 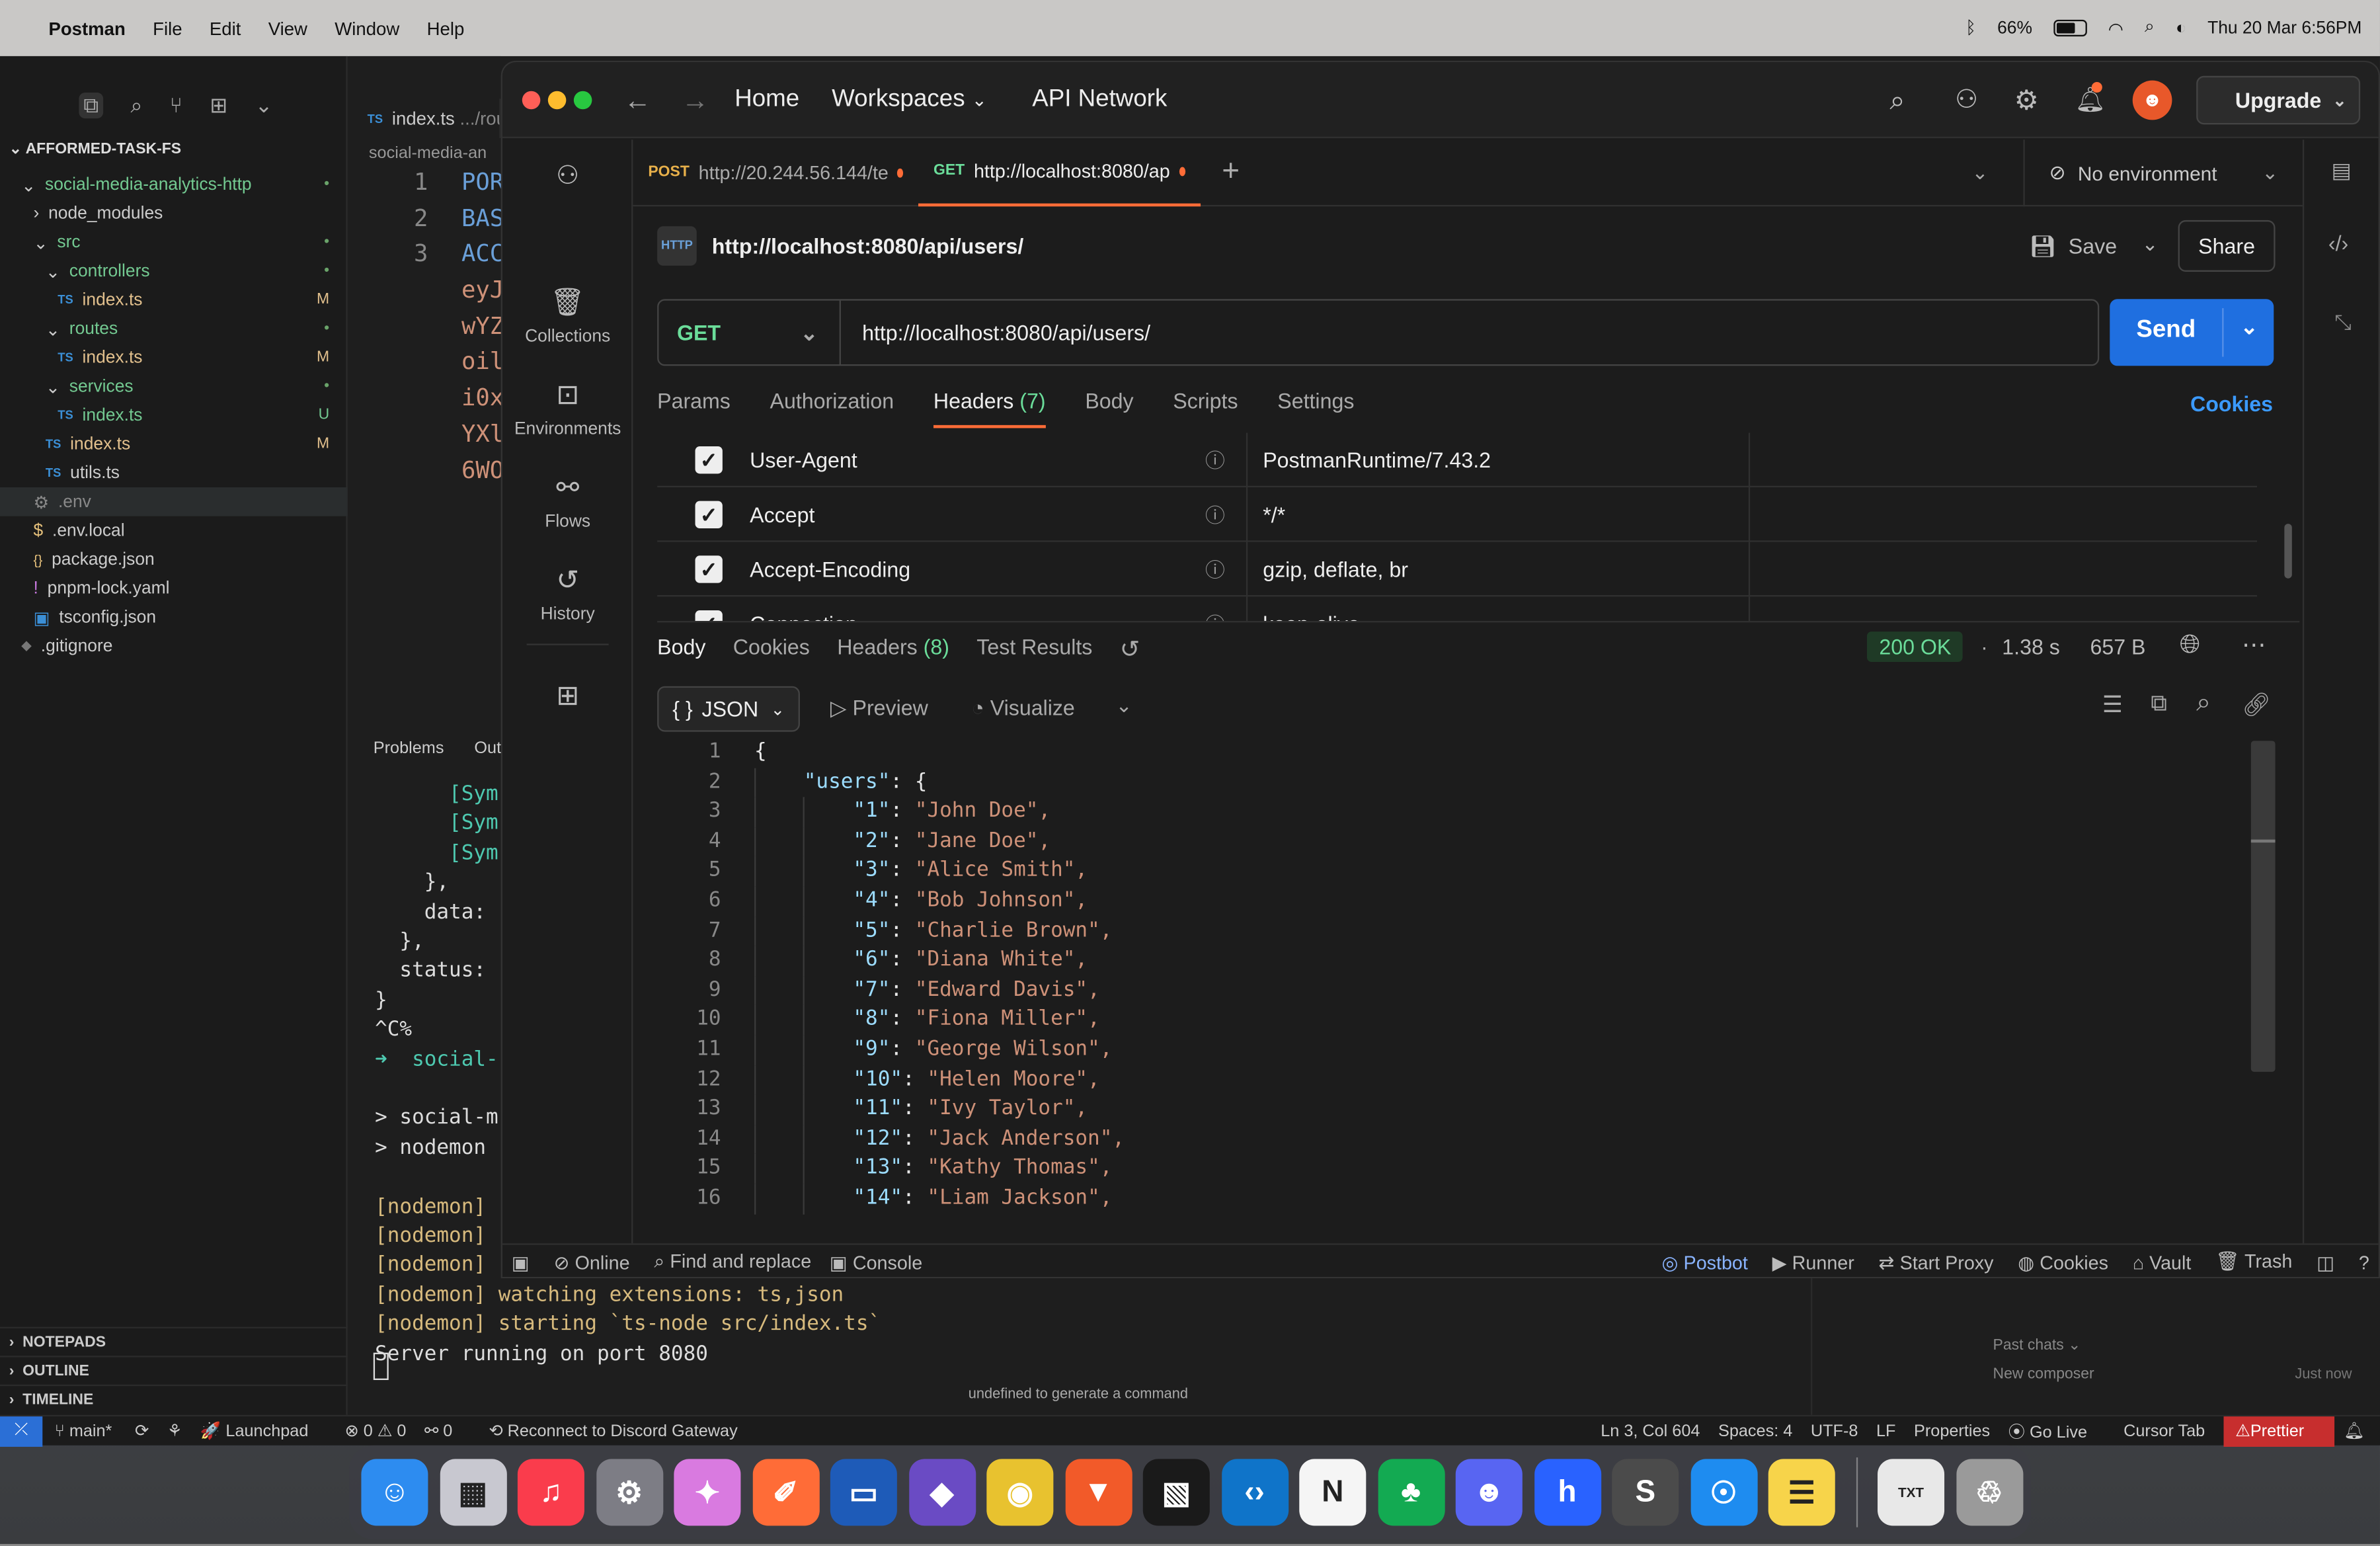 What do you see at coordinates (832, 408) in the screenshot?
I see `tab-authorization: Authorization` at bounding box center [832, 408].